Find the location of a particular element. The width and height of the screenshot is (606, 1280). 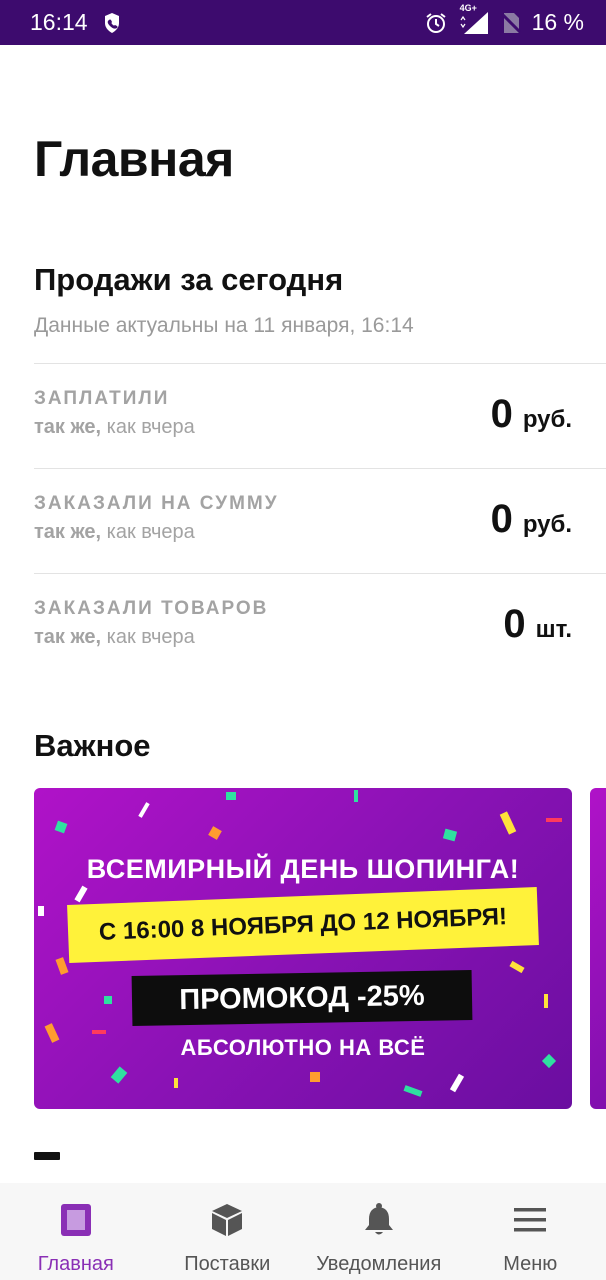

data-updated-text: Данные актуальны на 11 января, 16:14 is located at coordinates (224, 325).